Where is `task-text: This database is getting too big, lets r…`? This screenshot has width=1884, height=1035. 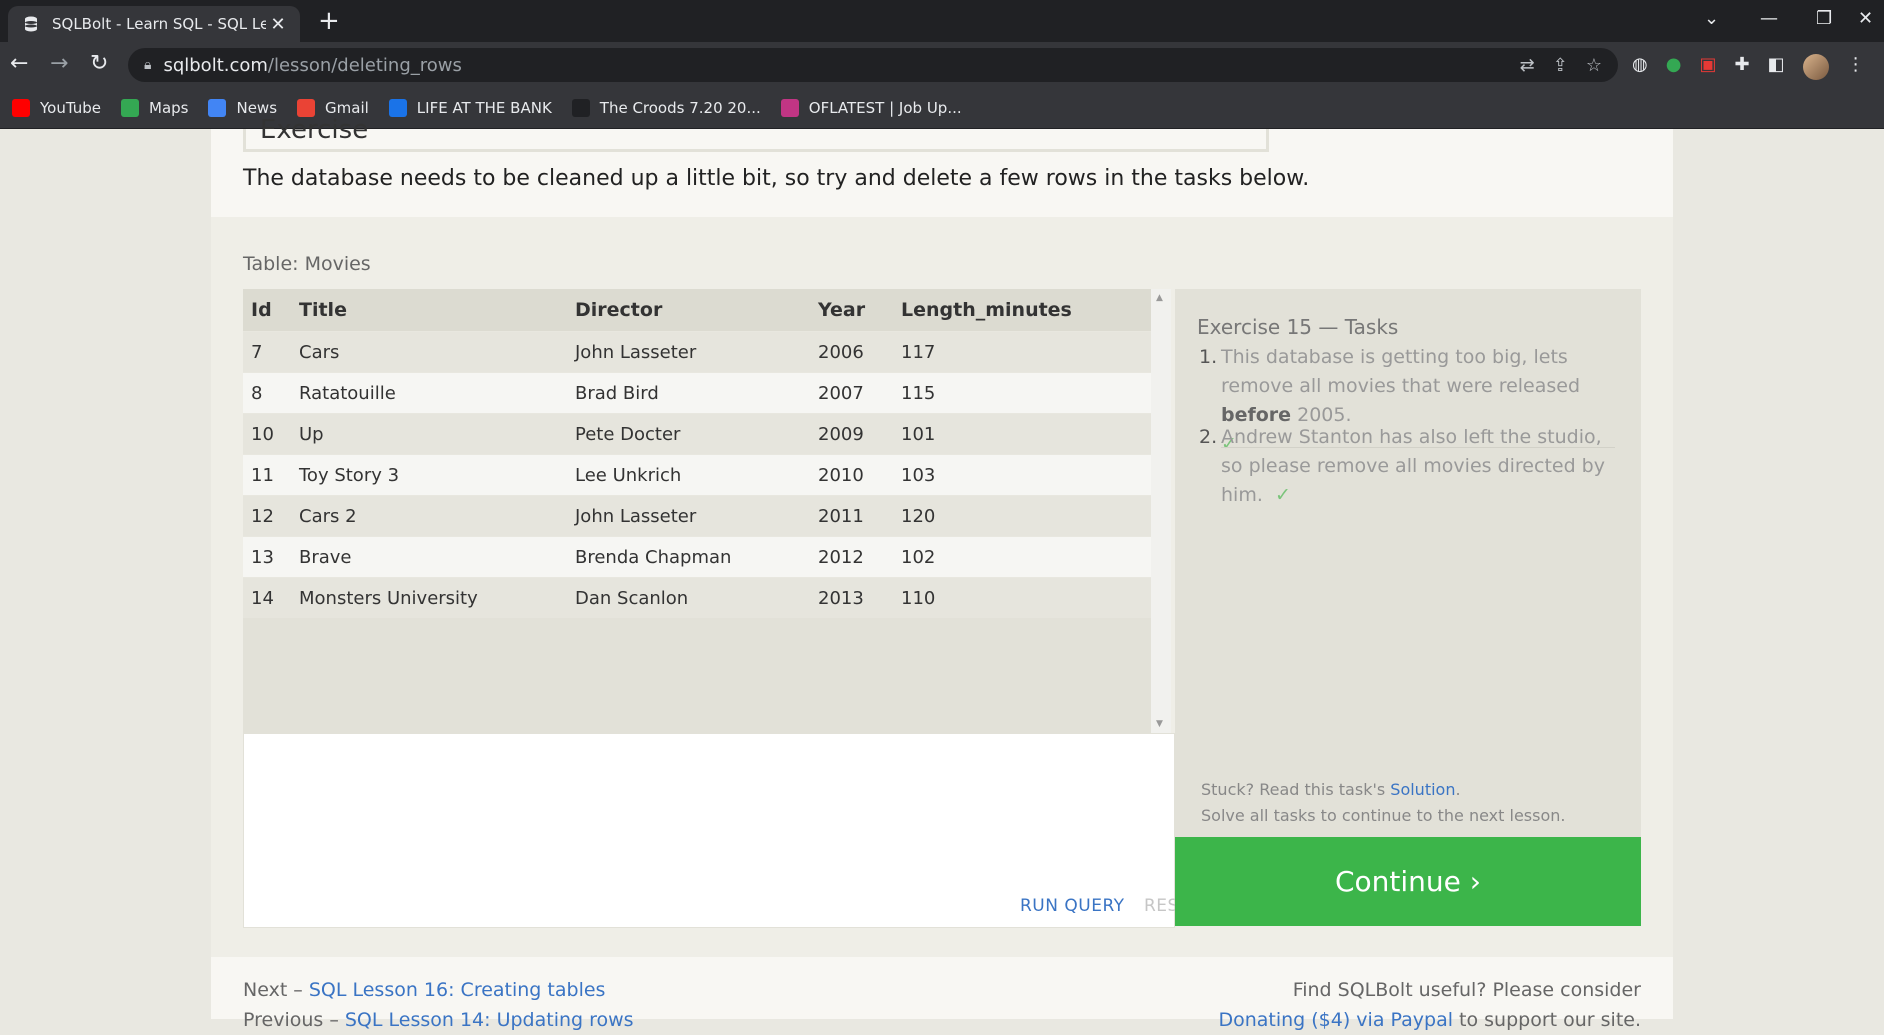
task-text: This database is getting too big, lets r… is located at coordinates (1401, 371).